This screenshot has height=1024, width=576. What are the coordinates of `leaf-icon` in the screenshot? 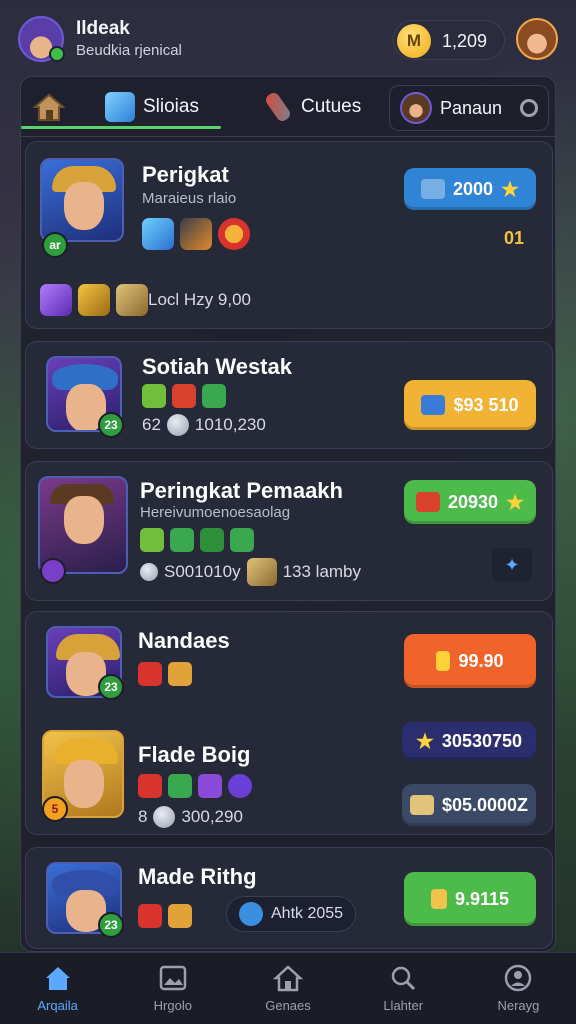 It's located at (152, 540).